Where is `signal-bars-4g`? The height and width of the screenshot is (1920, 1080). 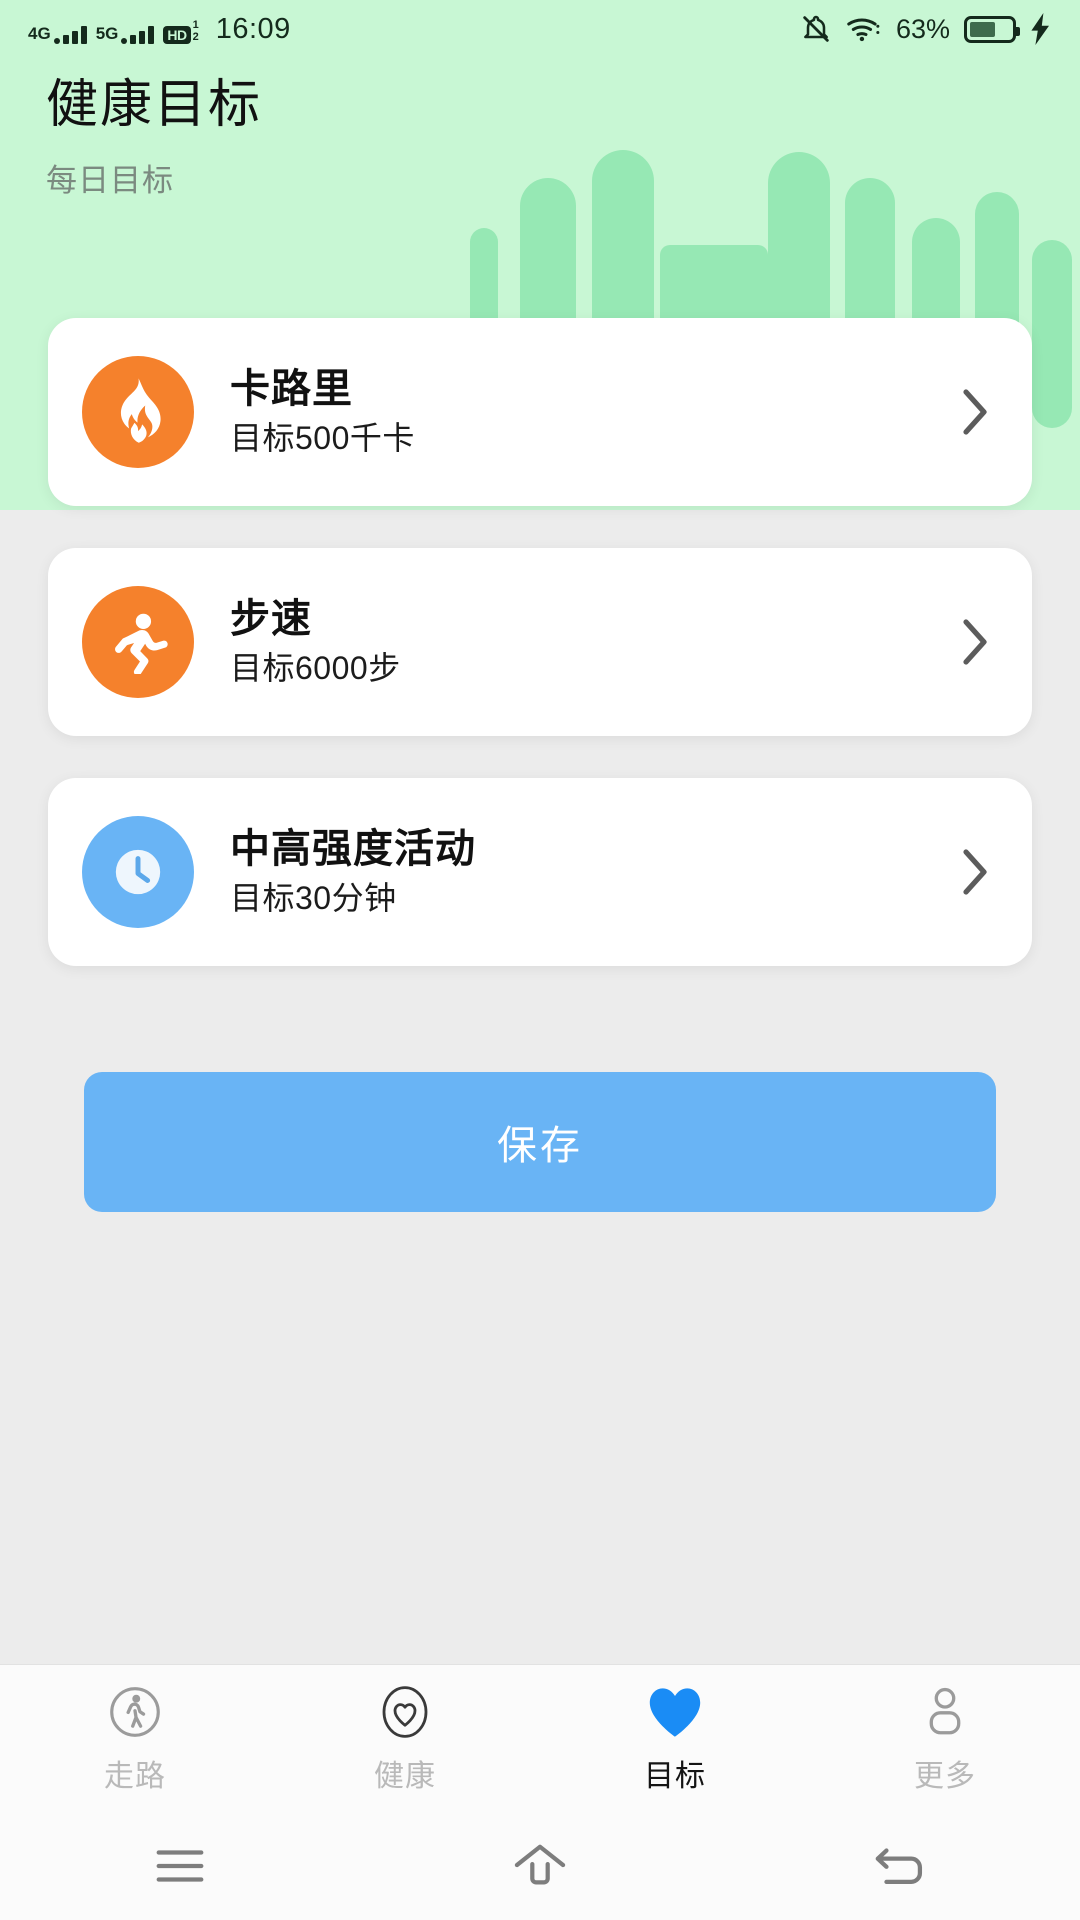 signal-bars-4g is located at coordinates (70, 34).